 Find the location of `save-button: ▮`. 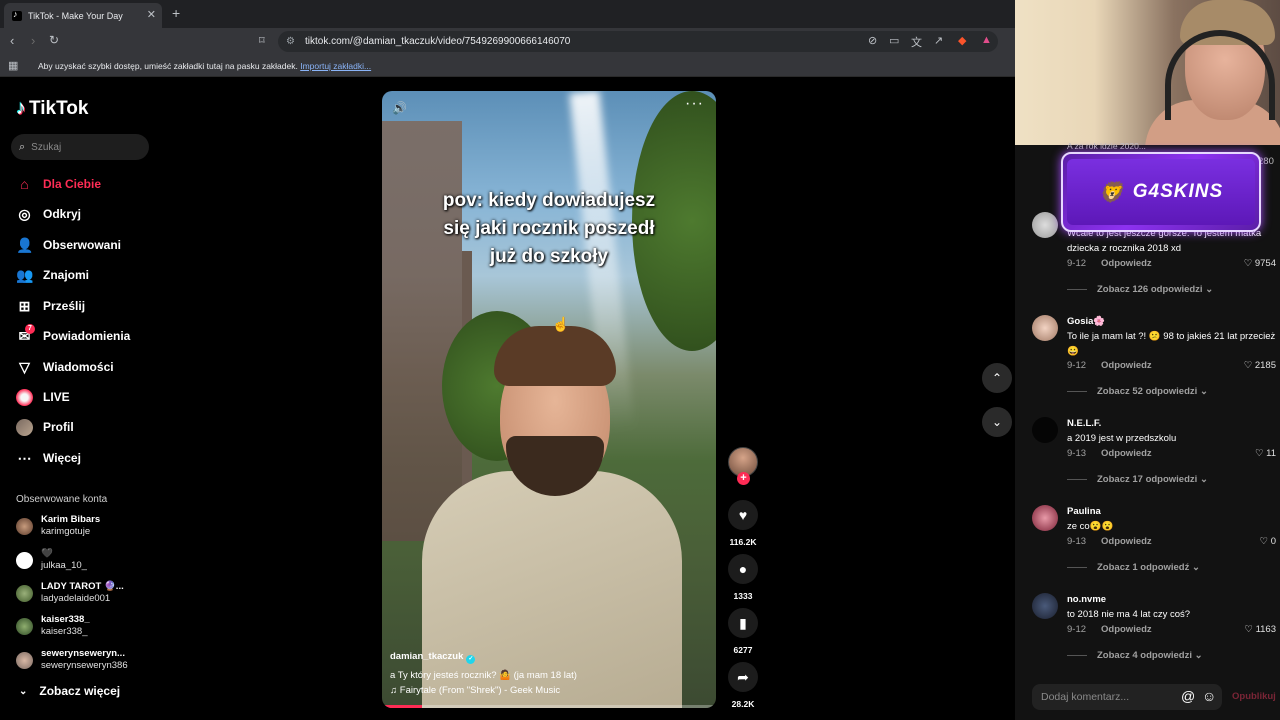

save-button: ▮ is located at coordinates (743, 623).